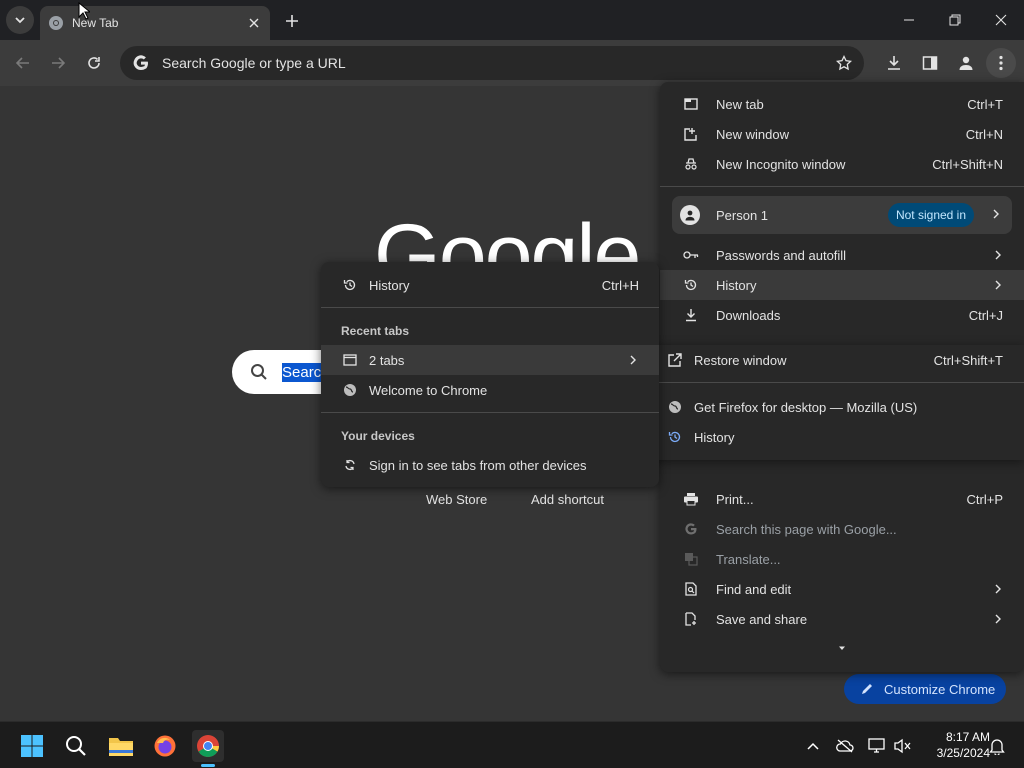  I want to click on tab-close-button, so click(254, 23).